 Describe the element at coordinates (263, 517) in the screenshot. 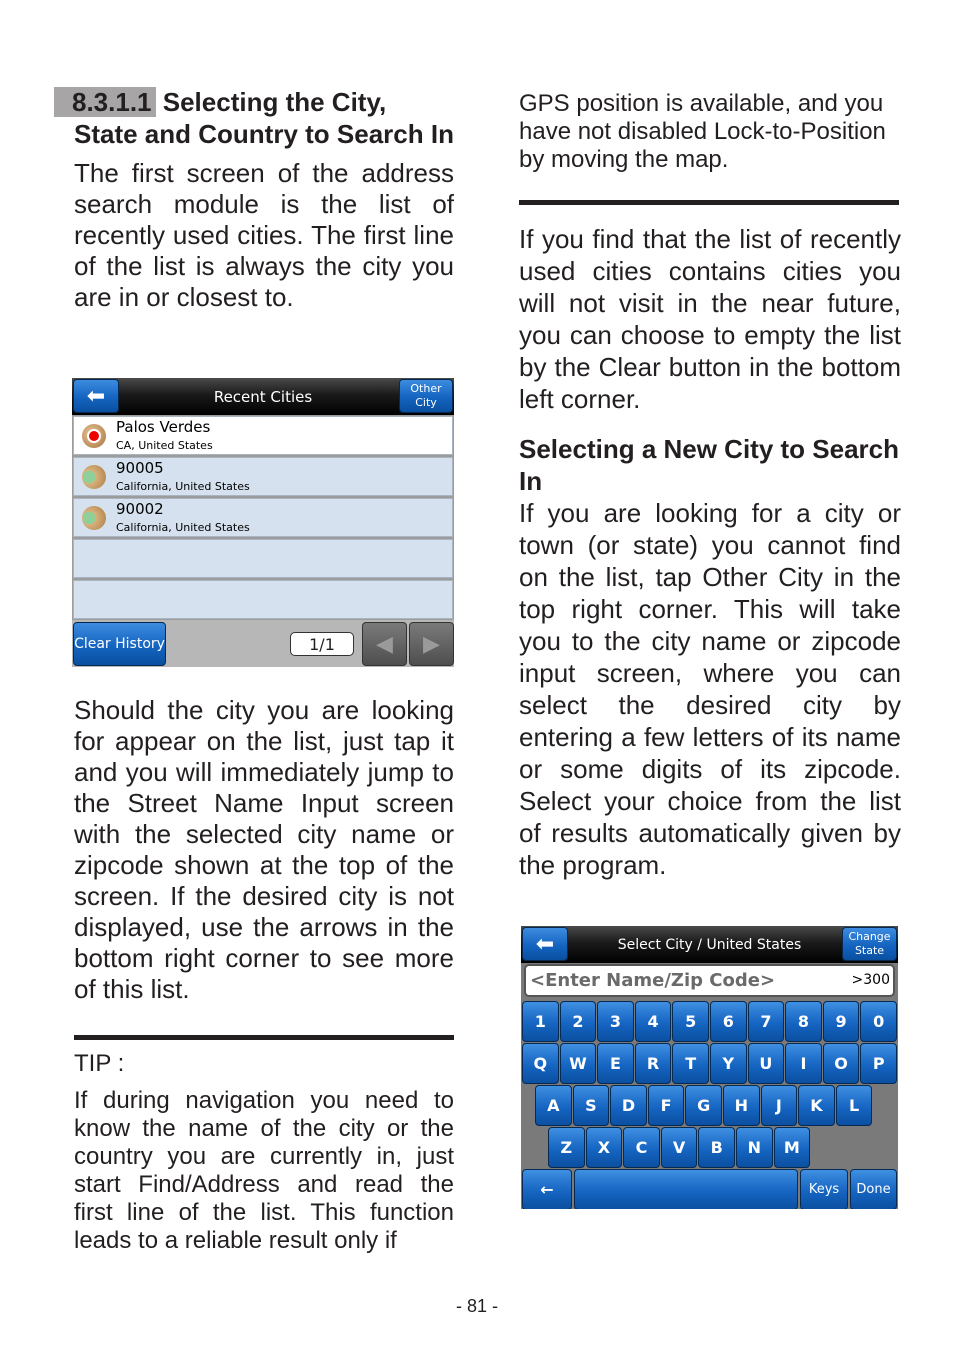

I see `city-list-item: 90002 California, United States` at that location.